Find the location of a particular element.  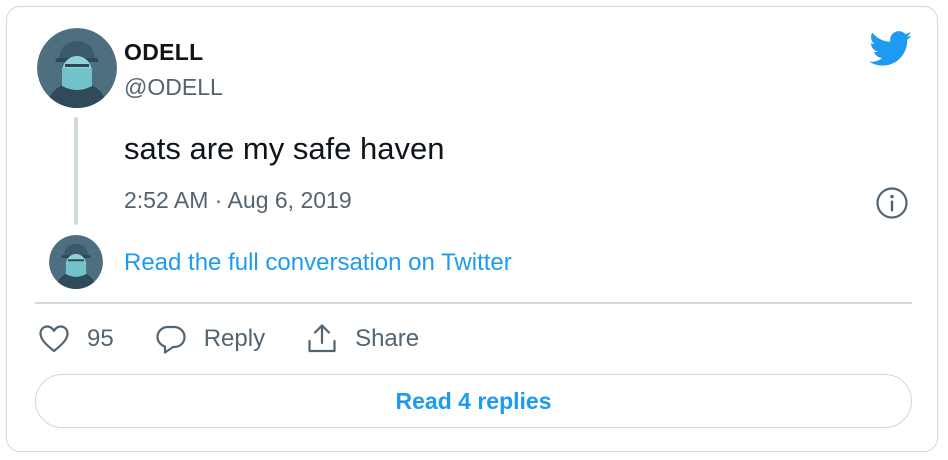

like-count: 95 is located at coordinates (100, 338).